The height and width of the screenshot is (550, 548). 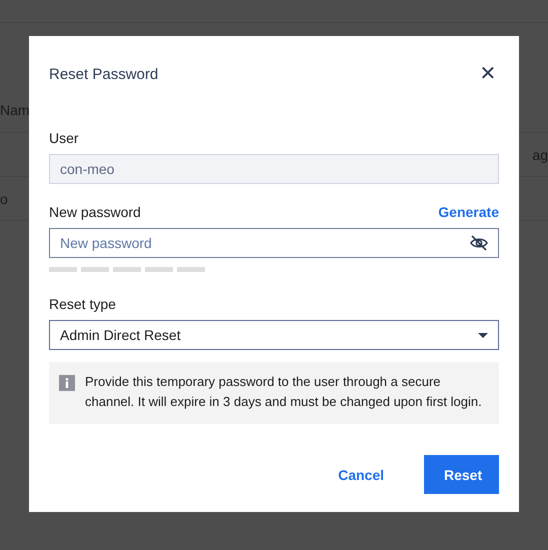 What do you see at coordinates (274, 335) in the screenshot?
I see `reset-type-dropdown: Admin Direct Reset` at bounding box center [274, 335].